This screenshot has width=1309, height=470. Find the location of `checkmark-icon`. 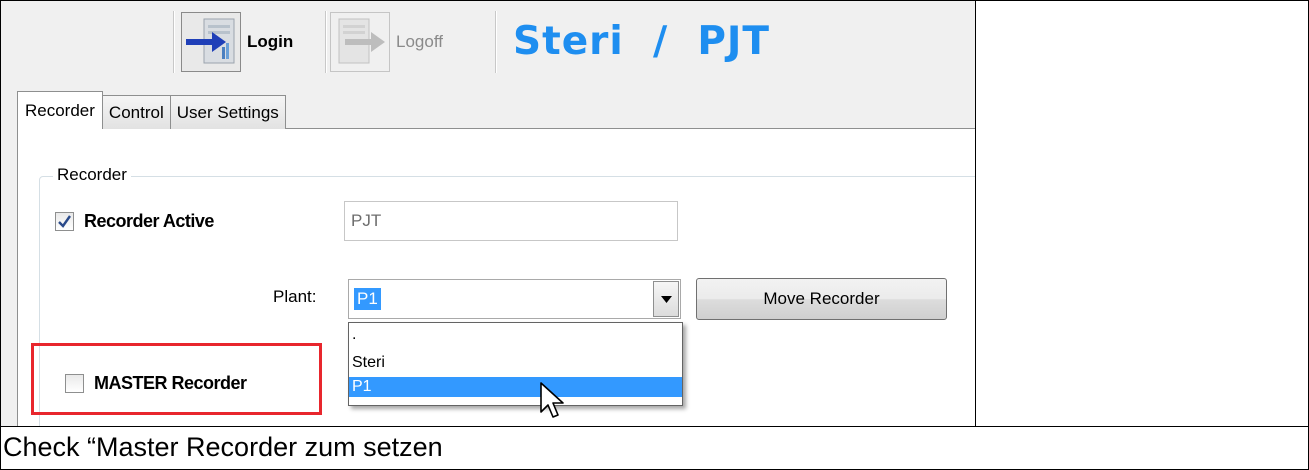

checkmark-icon is located at coordinates (64, 221).